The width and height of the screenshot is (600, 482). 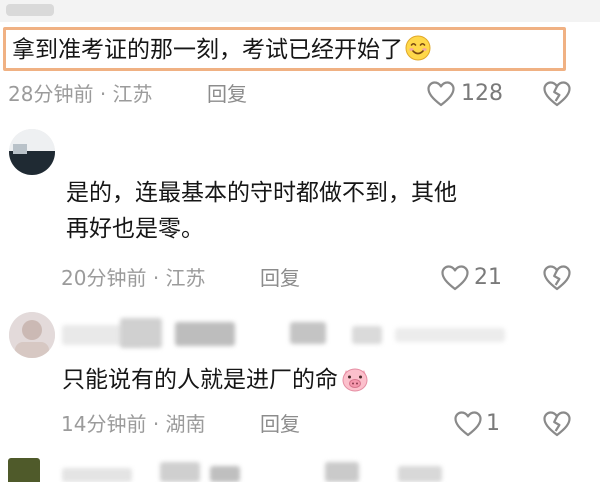 I want to click on comment-3-dislike-icon, so click(x=557, y=424).